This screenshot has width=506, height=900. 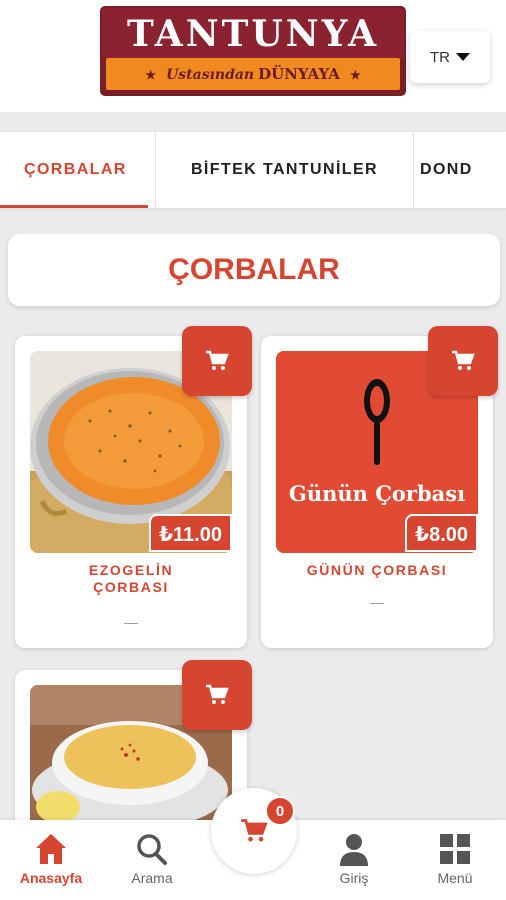 I want to click on tab-dond: DOND, so click(x=460, y=170).